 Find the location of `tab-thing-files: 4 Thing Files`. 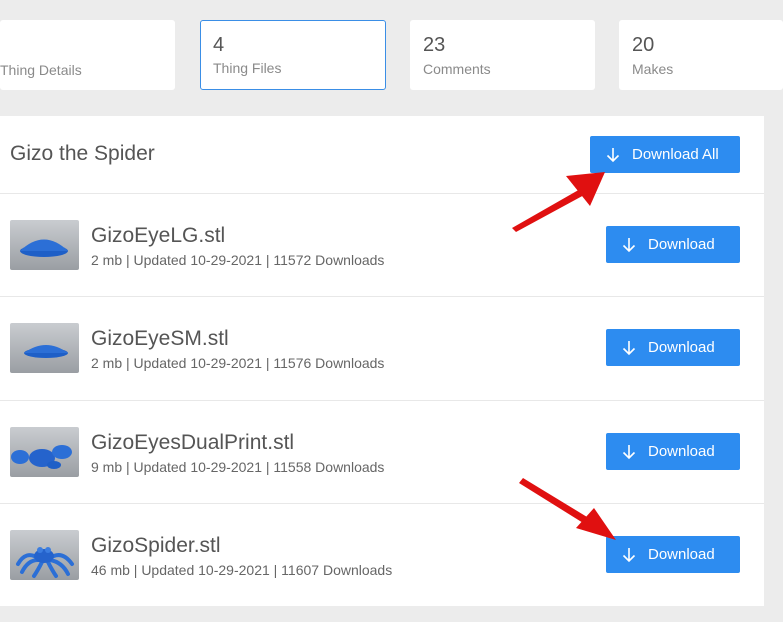

tab-thing-files: 4 Thing Files is located at coordinates (293, 55).